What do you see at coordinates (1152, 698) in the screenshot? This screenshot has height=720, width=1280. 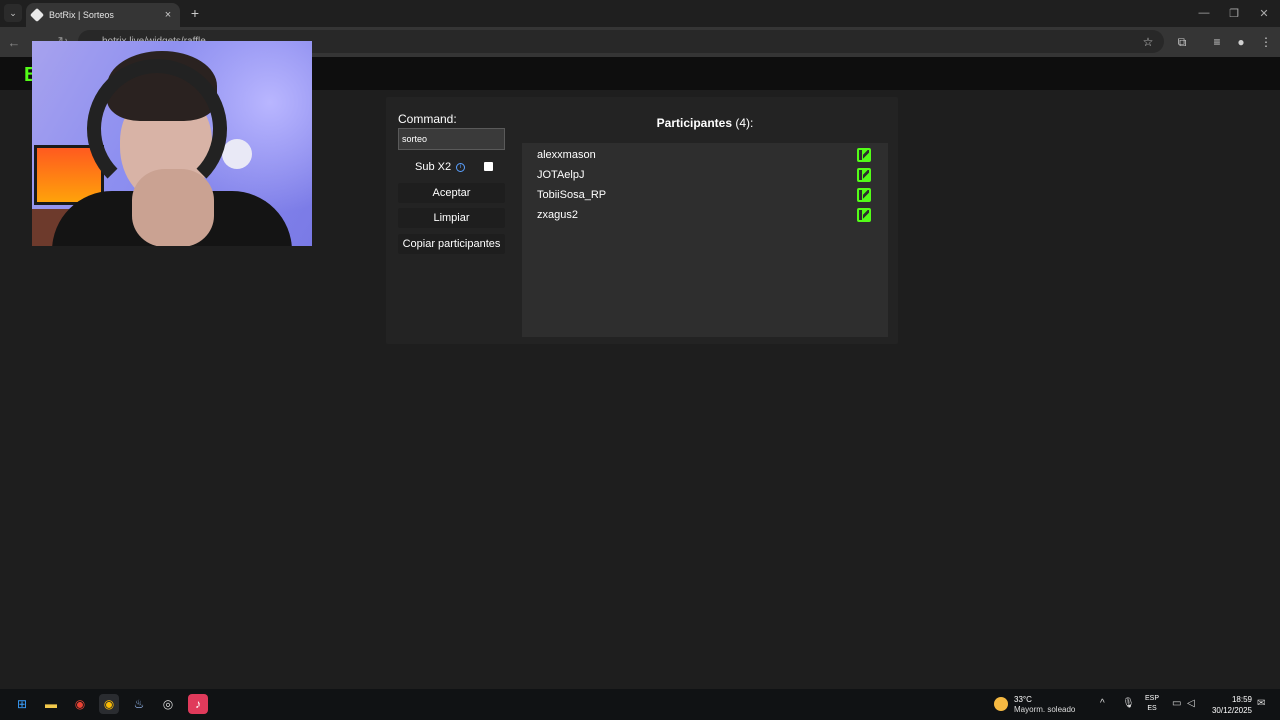 I see `language-code: ESP` at bounding box center [1152, 698].